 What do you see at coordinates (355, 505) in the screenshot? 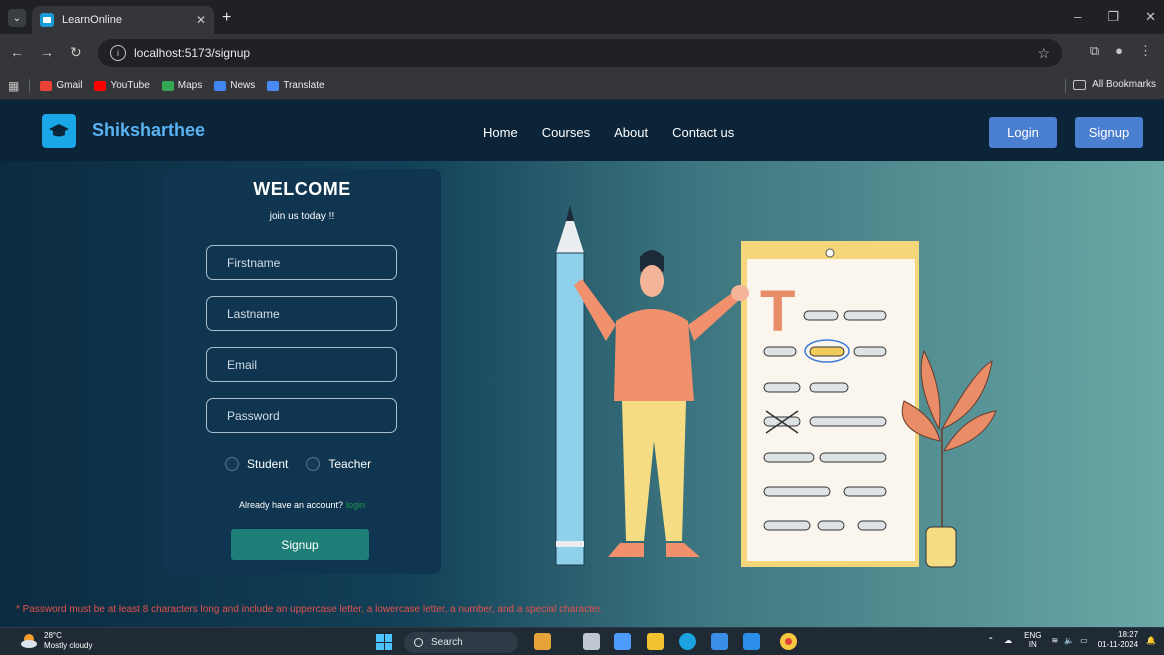
I see `login-link: login` at bounding box center [355, 505].